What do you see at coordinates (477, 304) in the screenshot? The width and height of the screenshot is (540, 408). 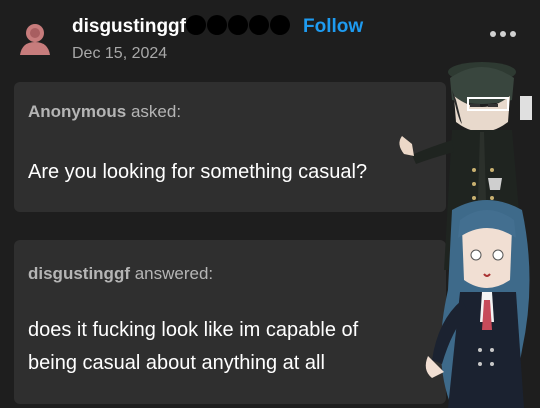 I see `blue-hair-character-image` at bounding box center [477, 304].